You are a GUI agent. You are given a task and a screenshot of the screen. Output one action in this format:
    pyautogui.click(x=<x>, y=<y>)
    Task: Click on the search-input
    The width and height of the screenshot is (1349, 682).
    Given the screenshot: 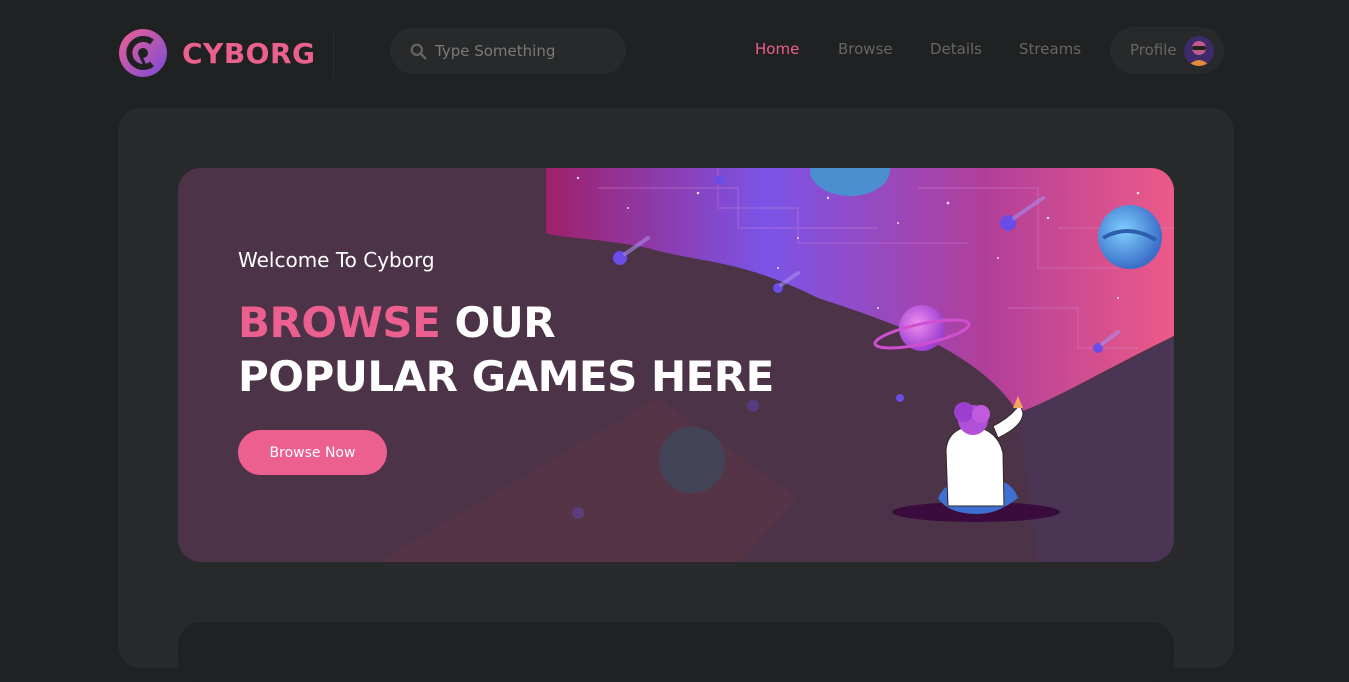 What is the action you would take?
    pyautogui.click(x=525, y=51)
    